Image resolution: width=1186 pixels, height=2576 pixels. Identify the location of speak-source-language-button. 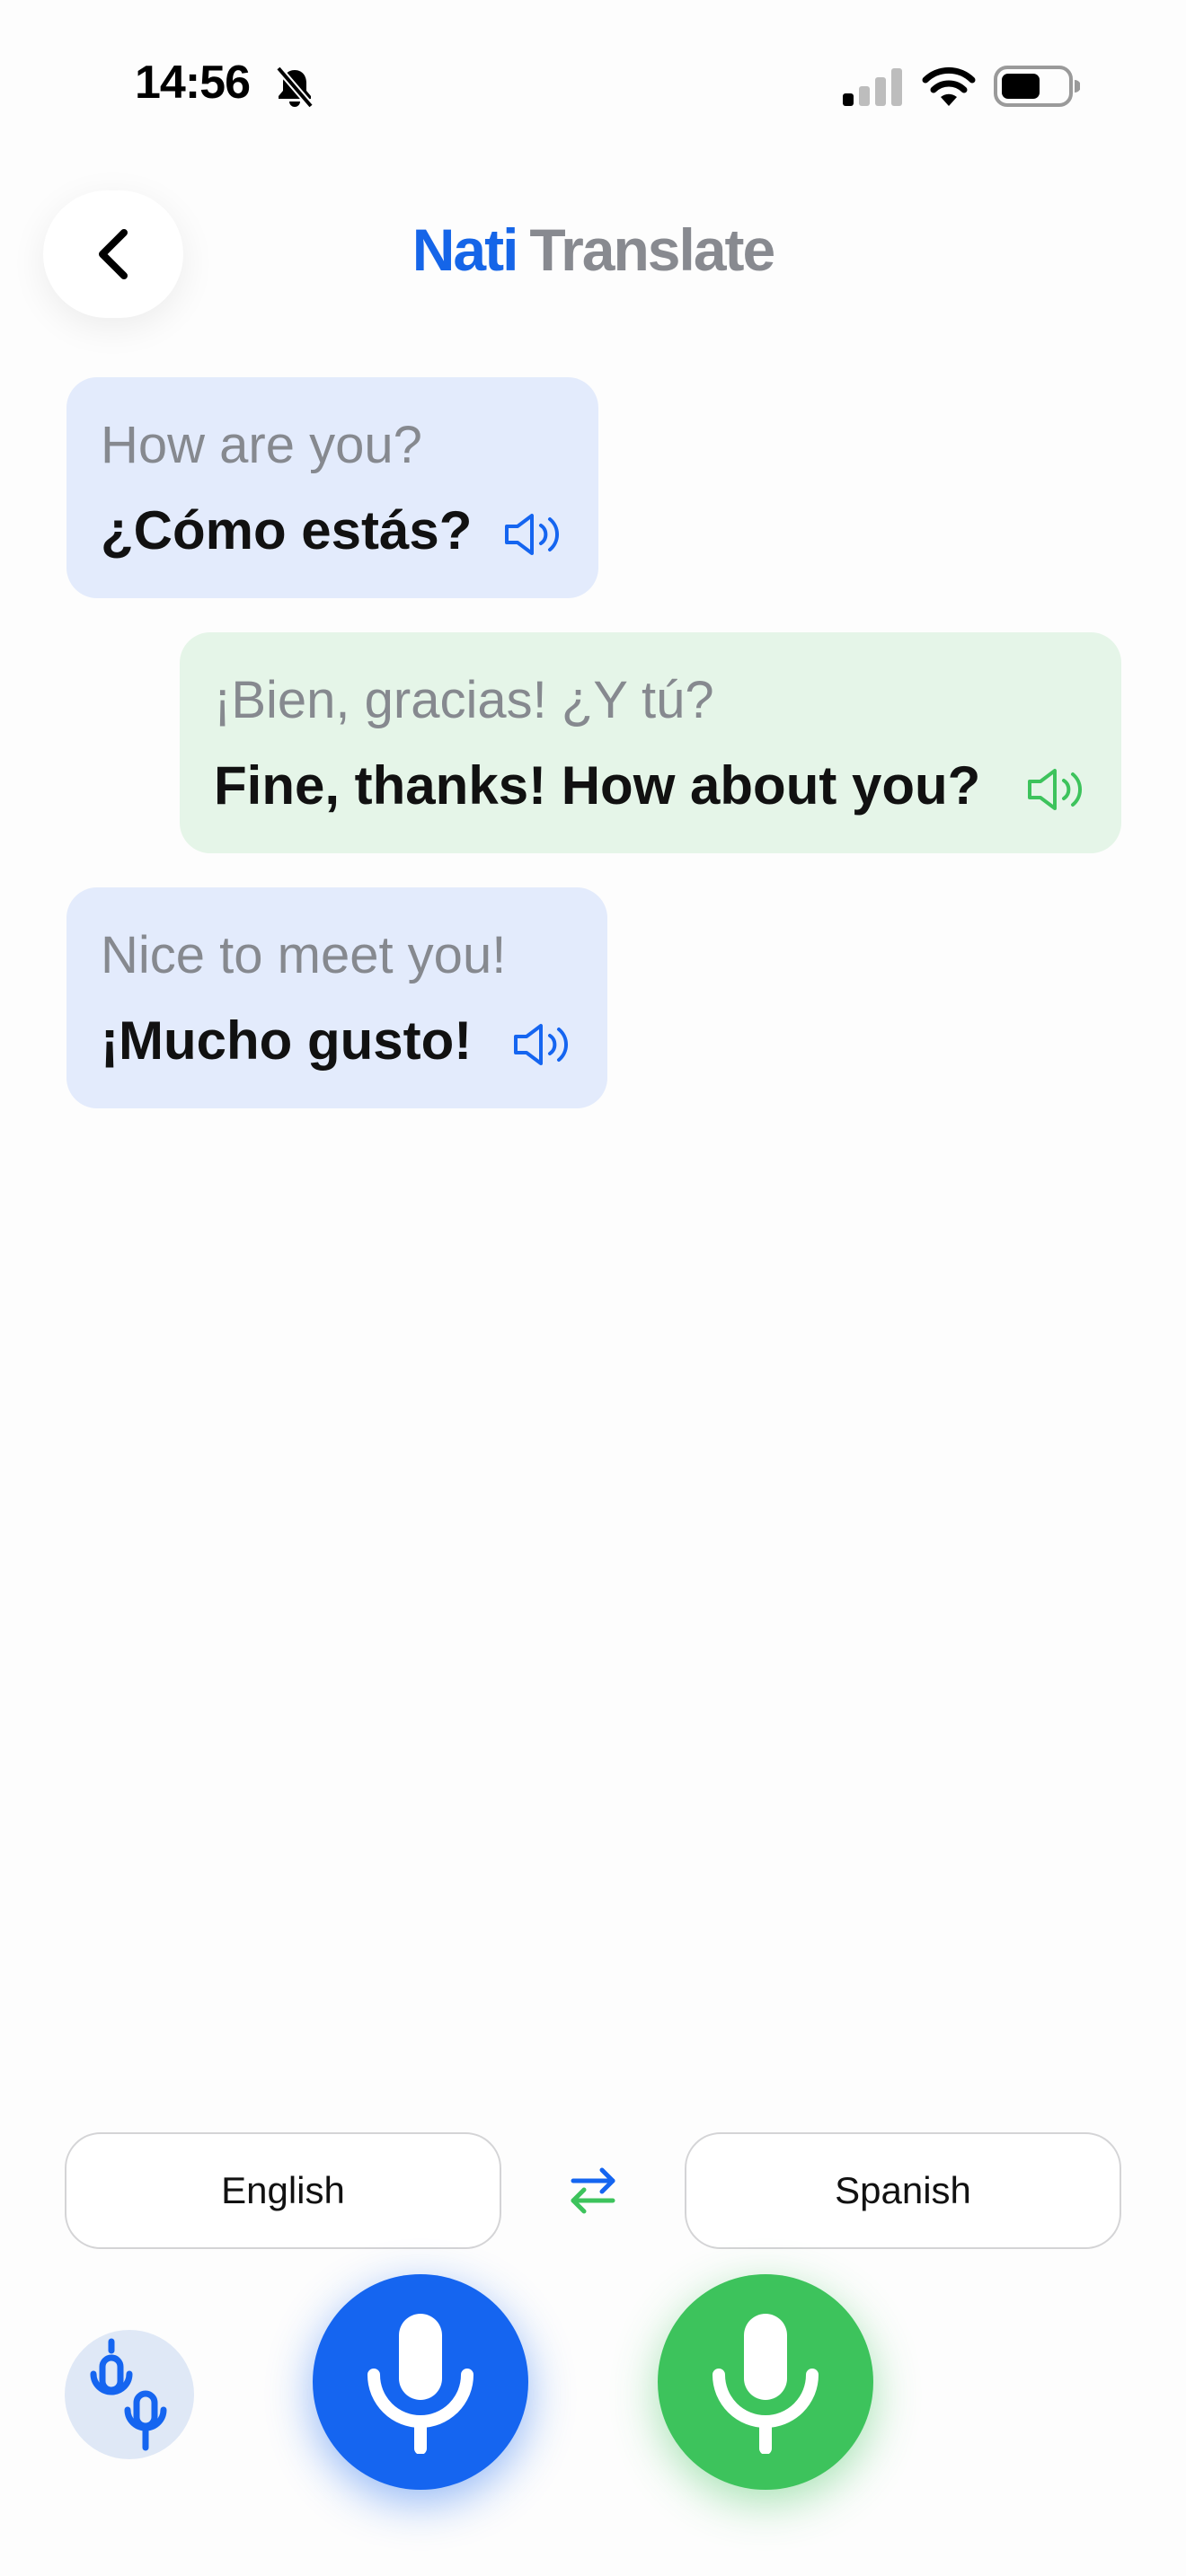
(420, 2382).